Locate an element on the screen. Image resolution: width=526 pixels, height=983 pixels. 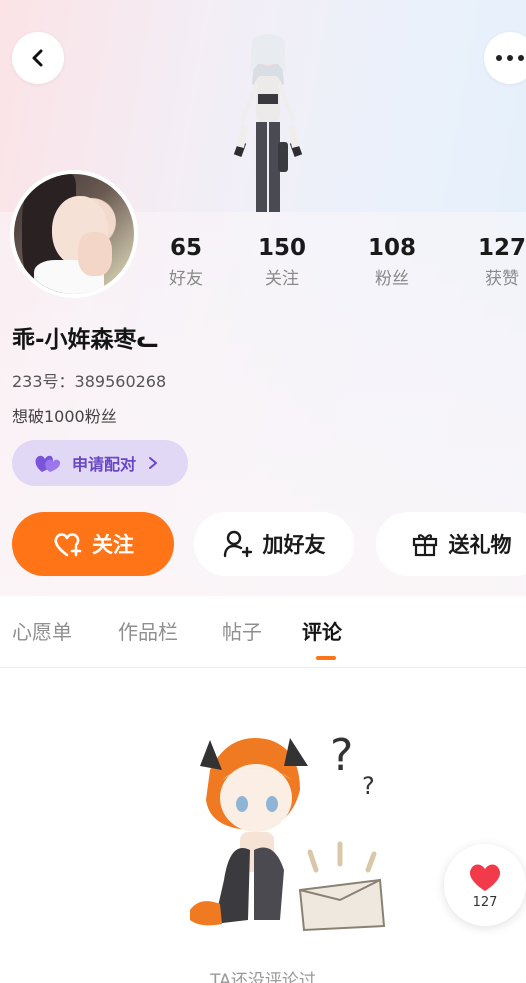
like-count: 127 is located at coordinates (485, 902).